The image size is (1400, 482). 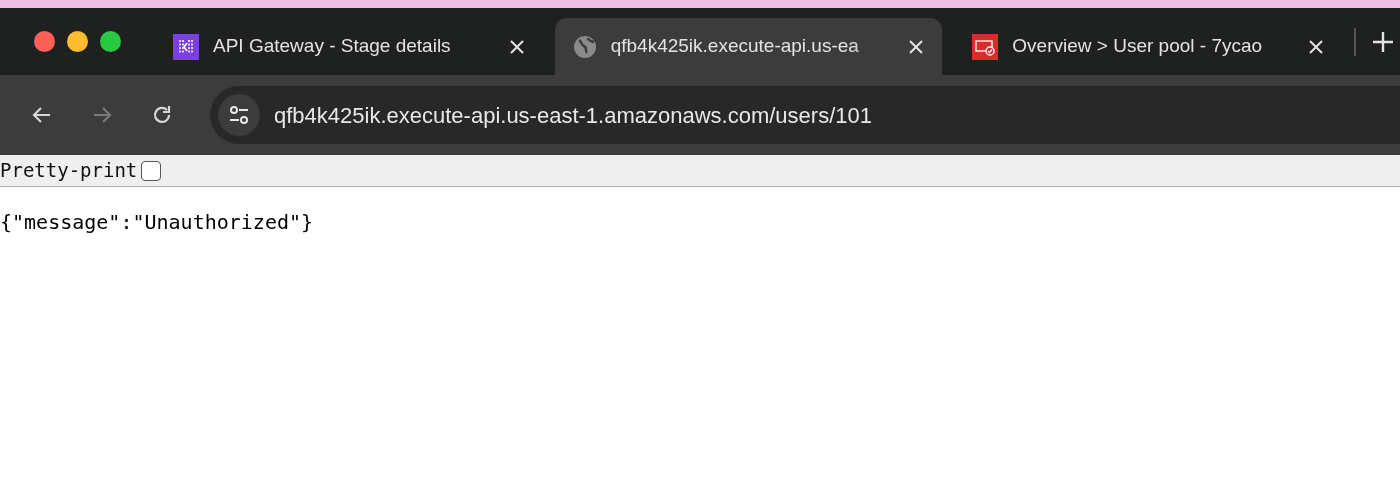 I want to click on minimize-window-button, so click(x=77, y=41).